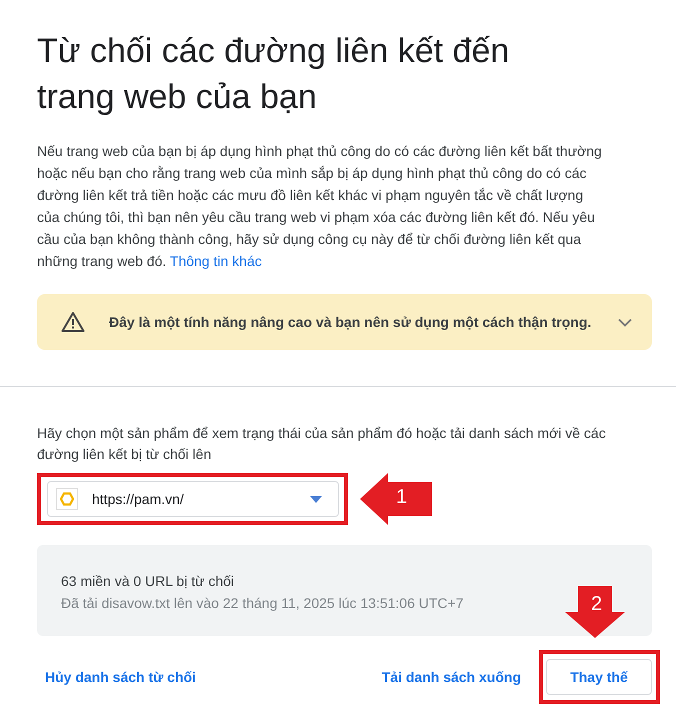 This screenshot has height=726, width=676. Describe the element at coordinates (193, 499) in the screenshot. I see `property-dropdown: https://pam.vn/` at that location.